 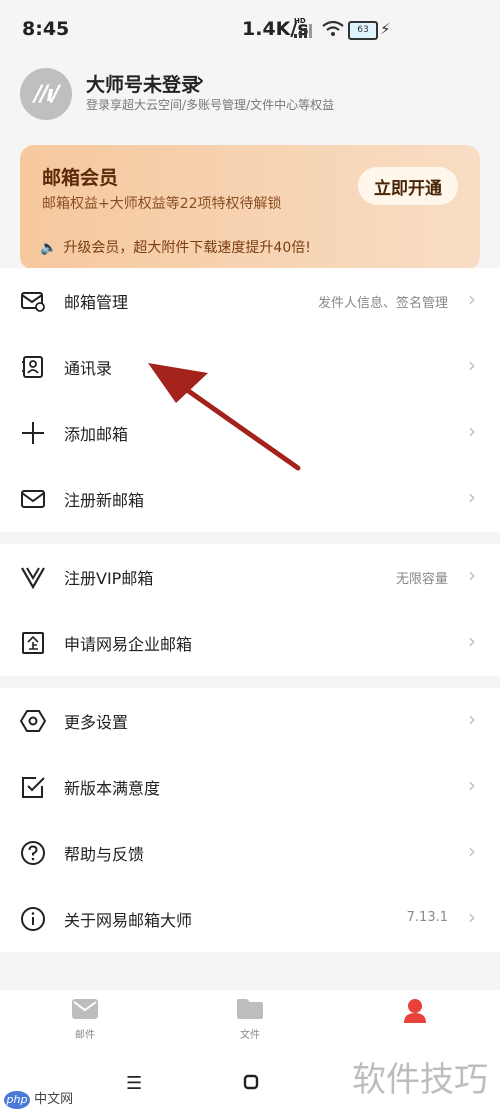 I want to click on tab-label: 文件, so click(x=250, y=1035).